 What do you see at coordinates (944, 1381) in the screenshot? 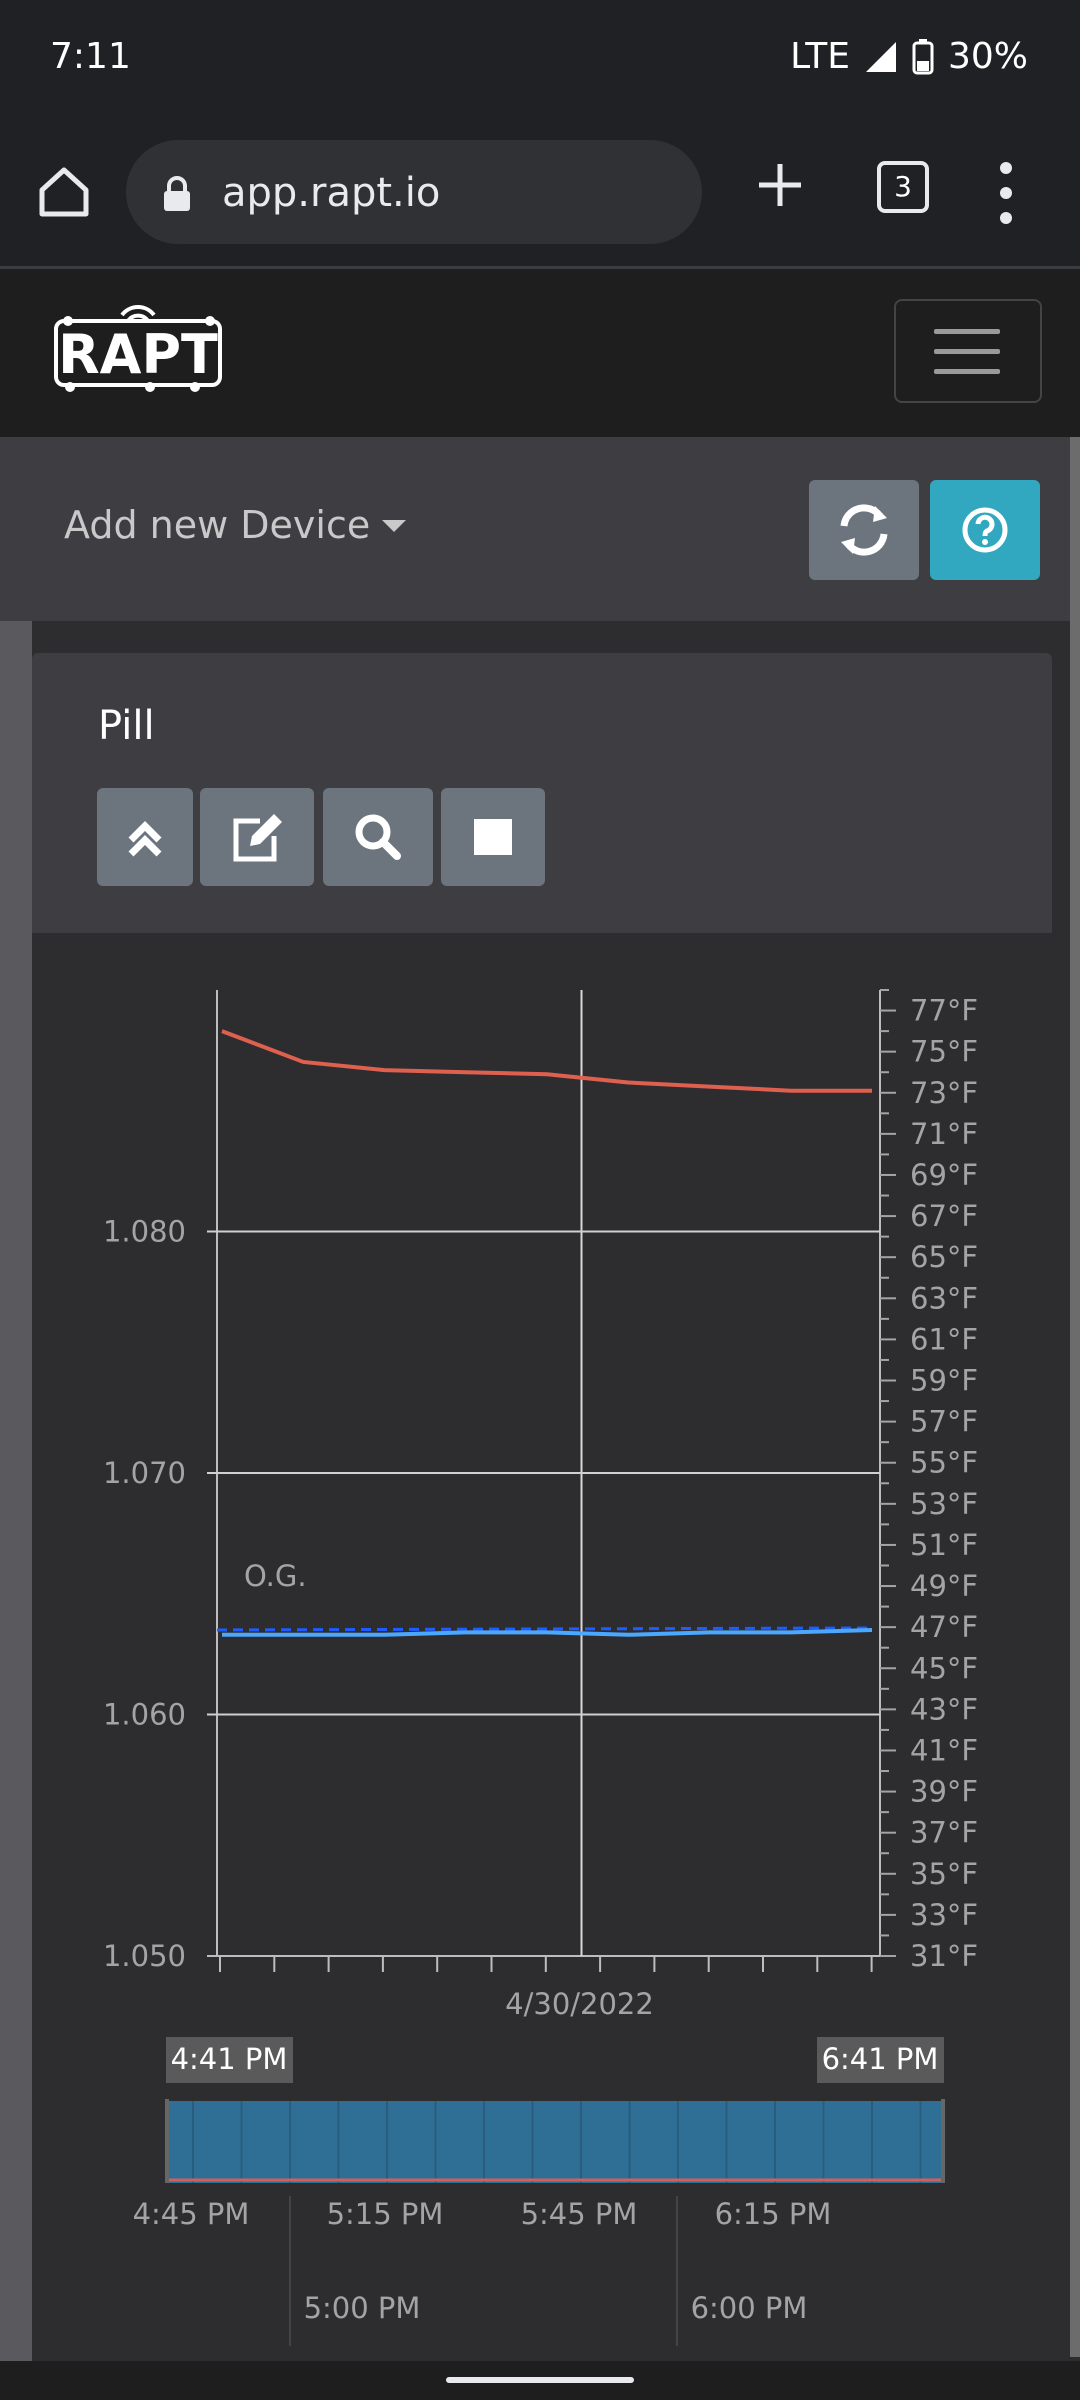
I see `temp-tick-label: 59°F` at bounding box center [944, 1381].